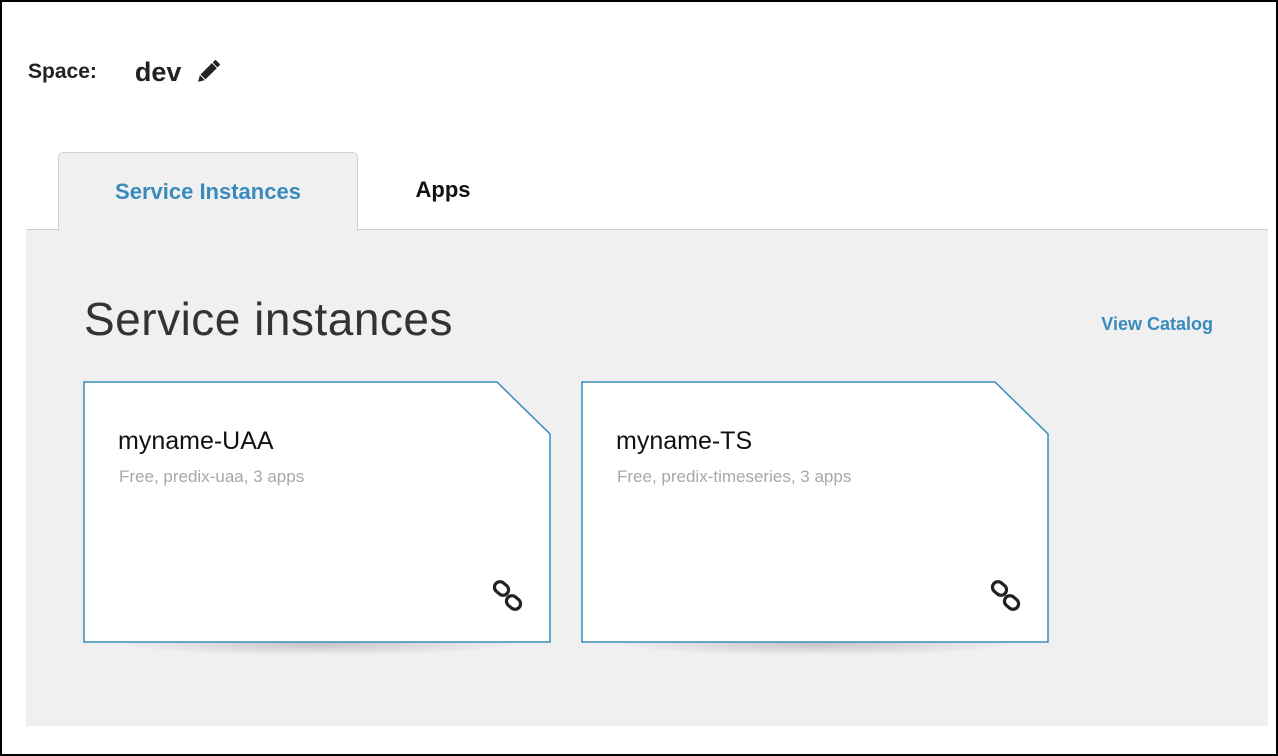 The height and width of the screenshot is (756, 1278). What do you see at coordinates (443, 190) in the screenshot?
I see `tab-apps: Apps` at bounding box center [443, 190].